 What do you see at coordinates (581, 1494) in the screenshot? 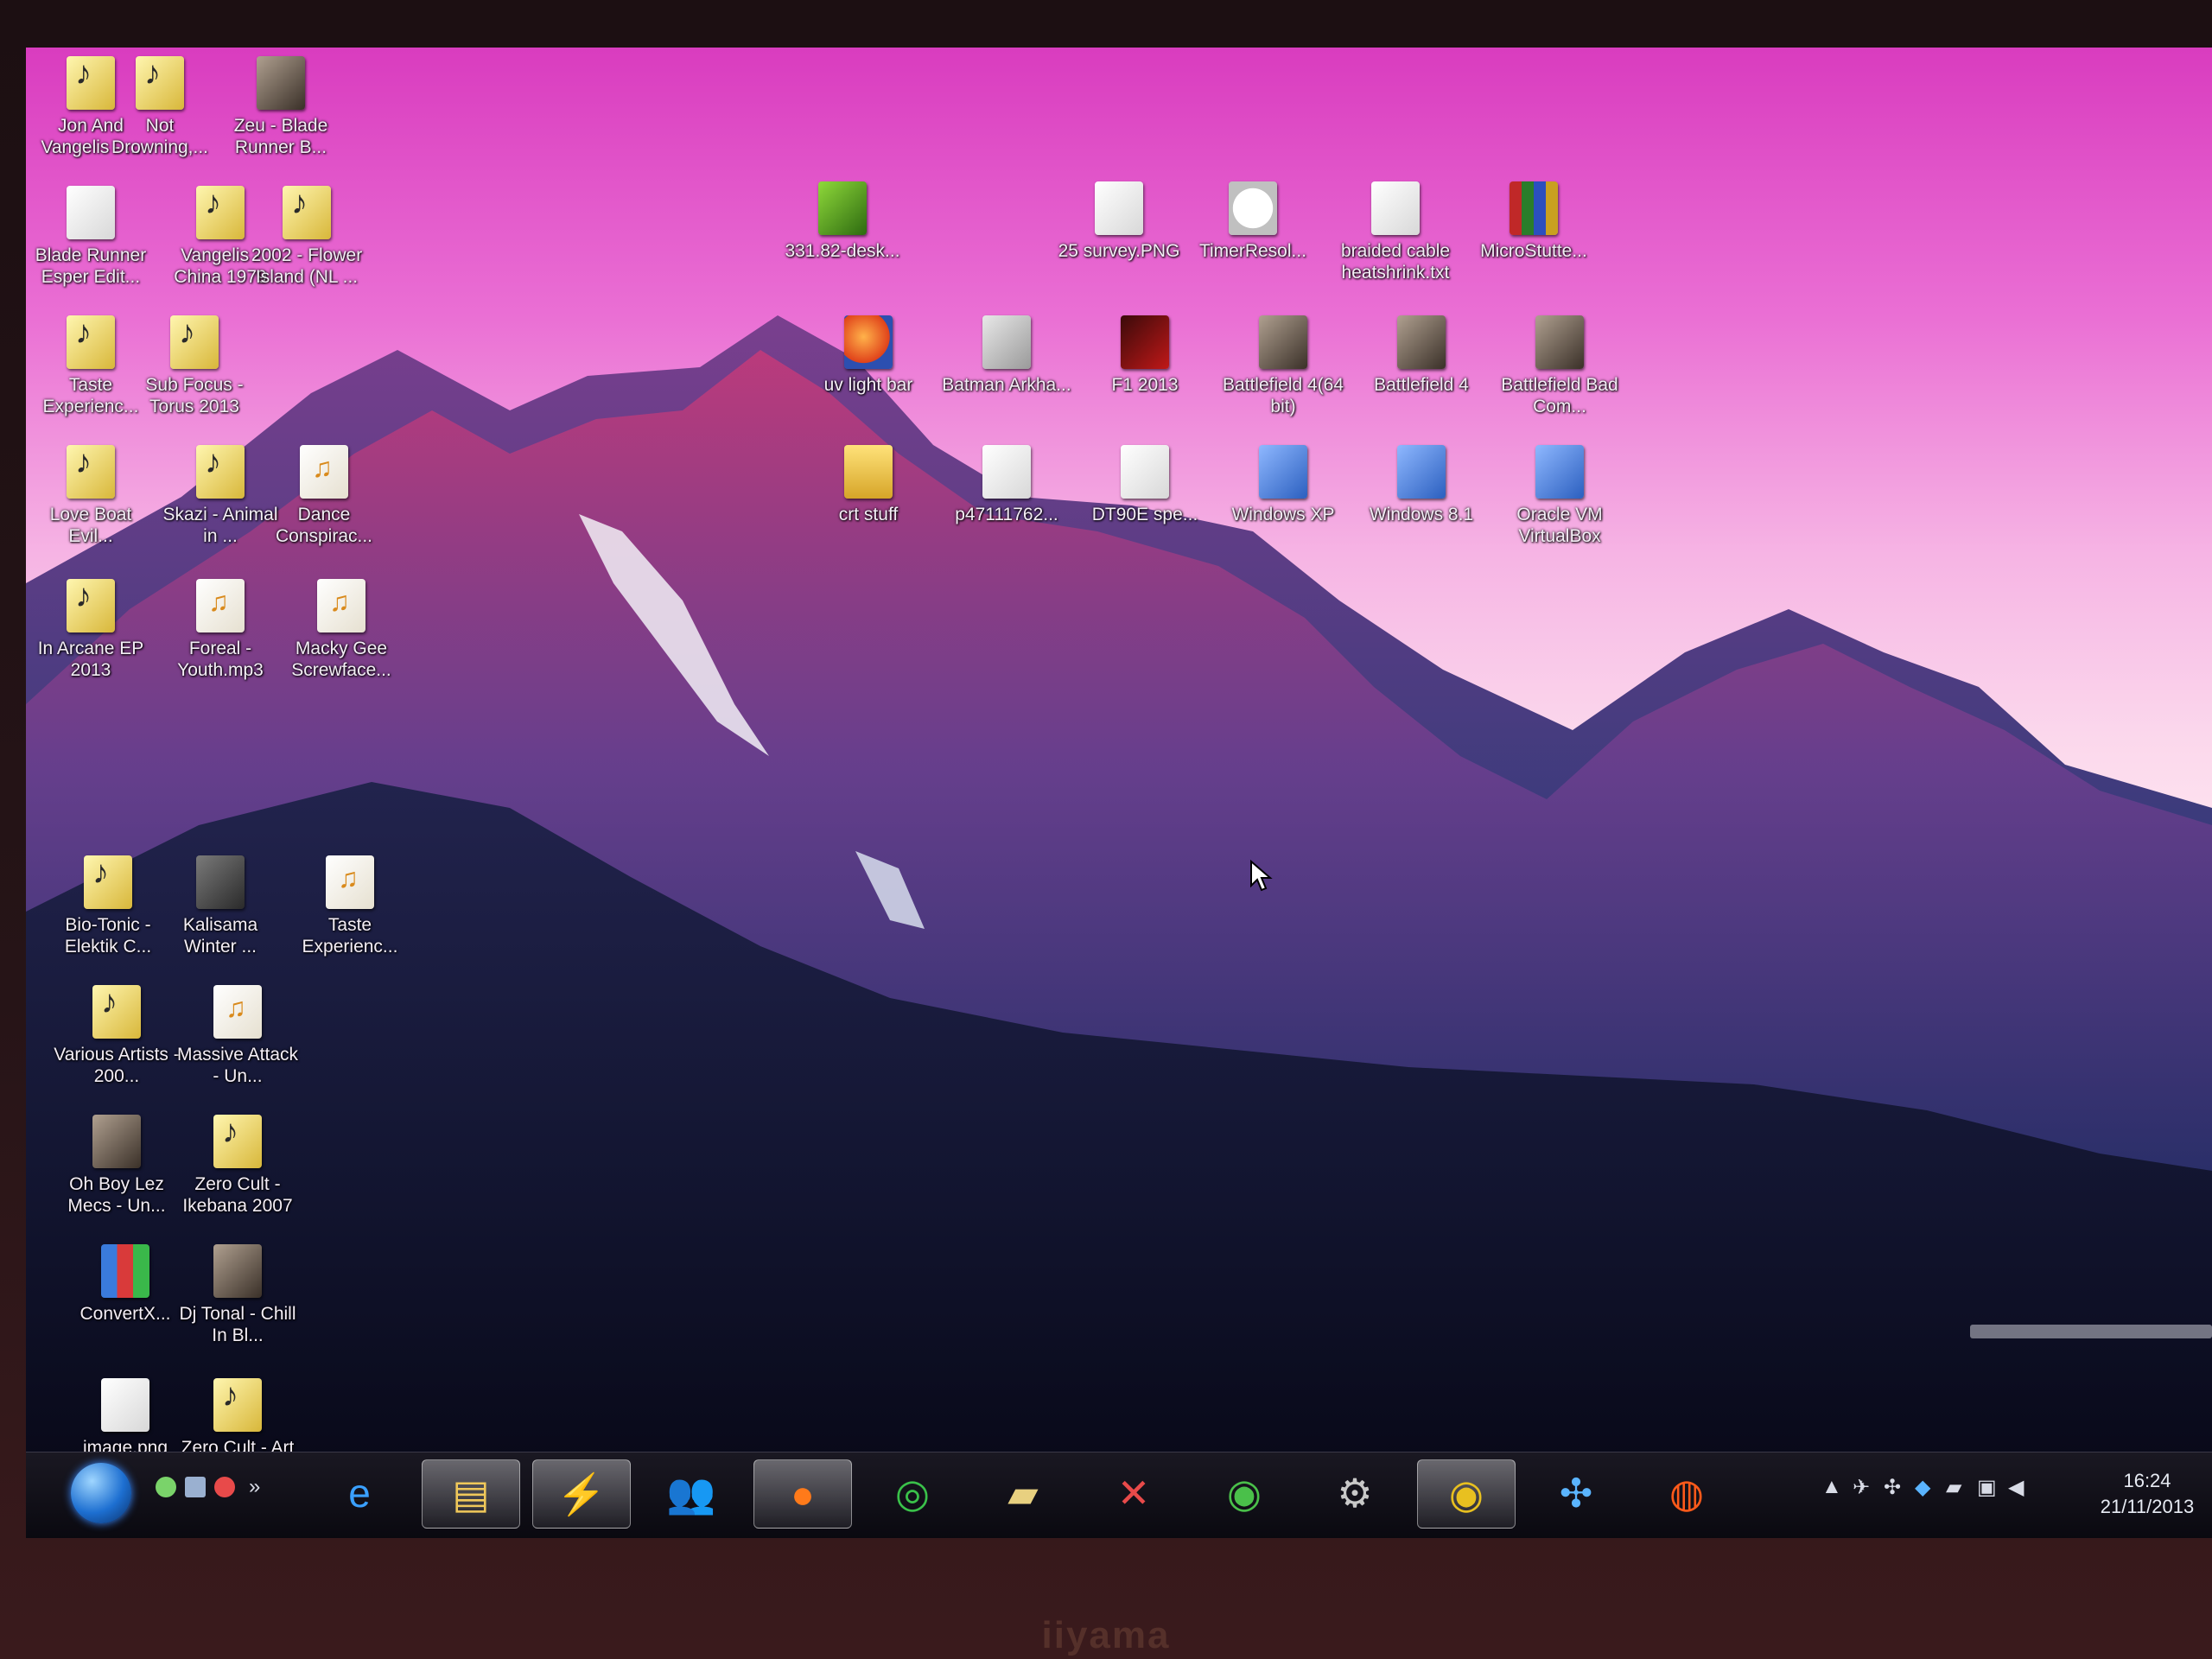
I see `taskbar-winamp-button: ⚡` at bounding box center [581, 1494].